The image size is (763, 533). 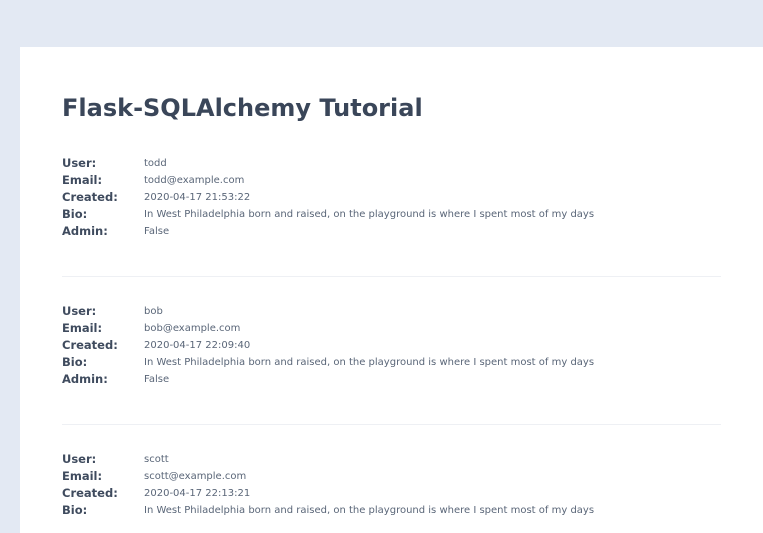 I want to click on created-value: 2020-04-17 22:13:21, so click(x=197, y=493).